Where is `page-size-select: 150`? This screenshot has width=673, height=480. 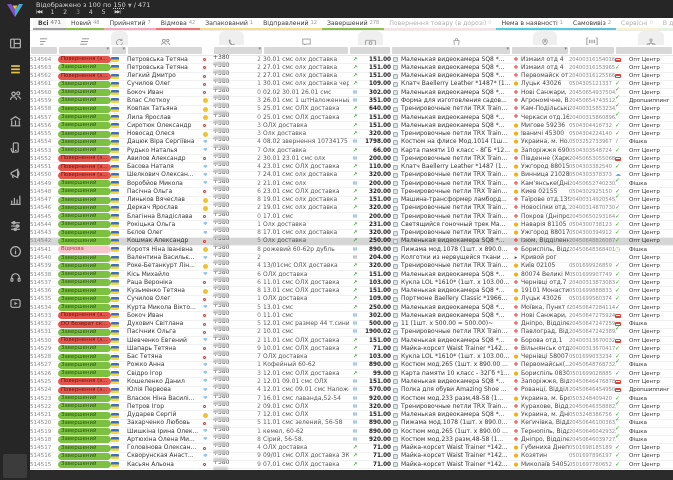
page-size-select: 150 is located at coordinates (119, 5).